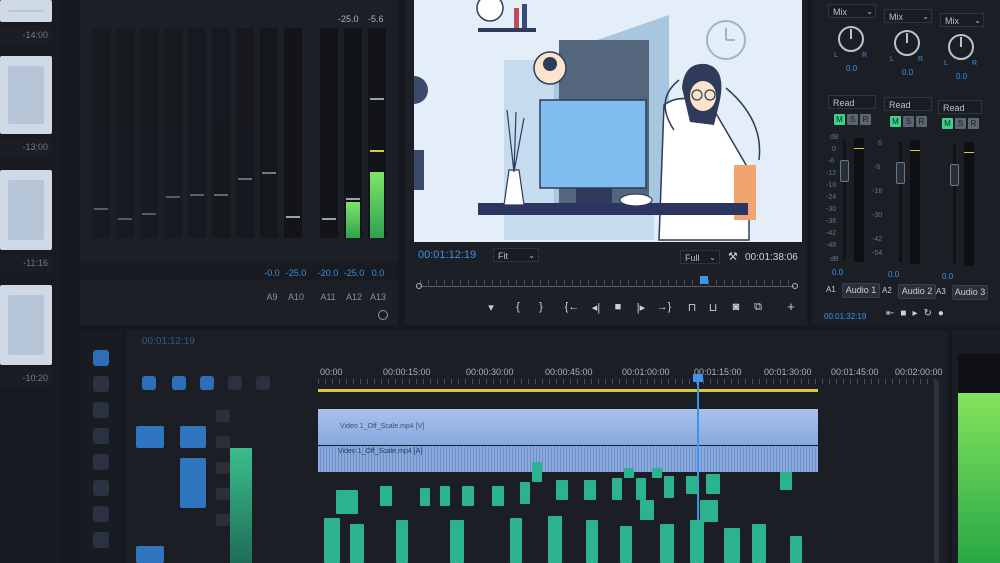 Image resolution: width=1000 pixels, height=563 pixels. Describe the element at coordinates (791, 306) in the screenshot. I see `add-button-icon: +` at that location.